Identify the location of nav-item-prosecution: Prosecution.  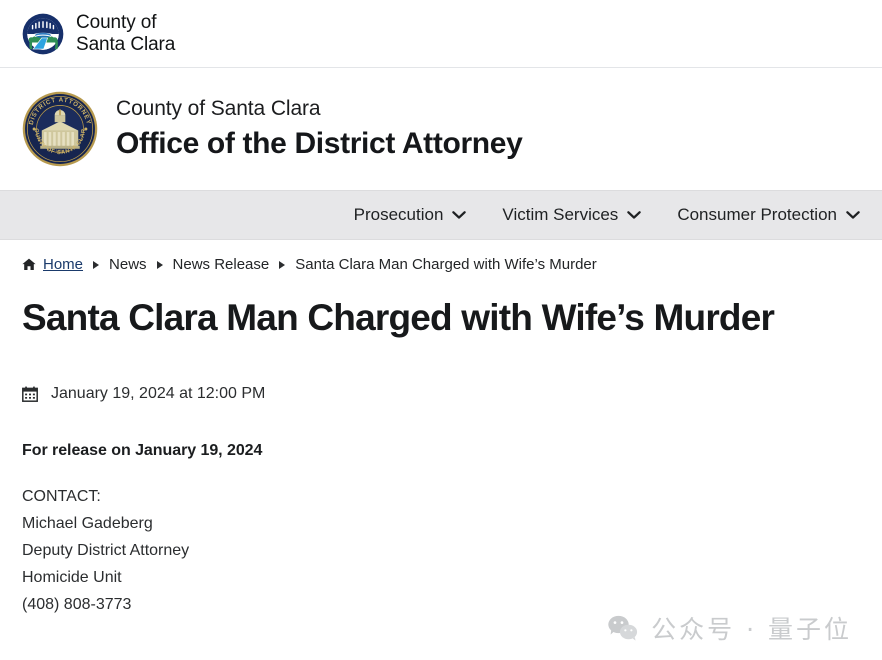
(410, 215).